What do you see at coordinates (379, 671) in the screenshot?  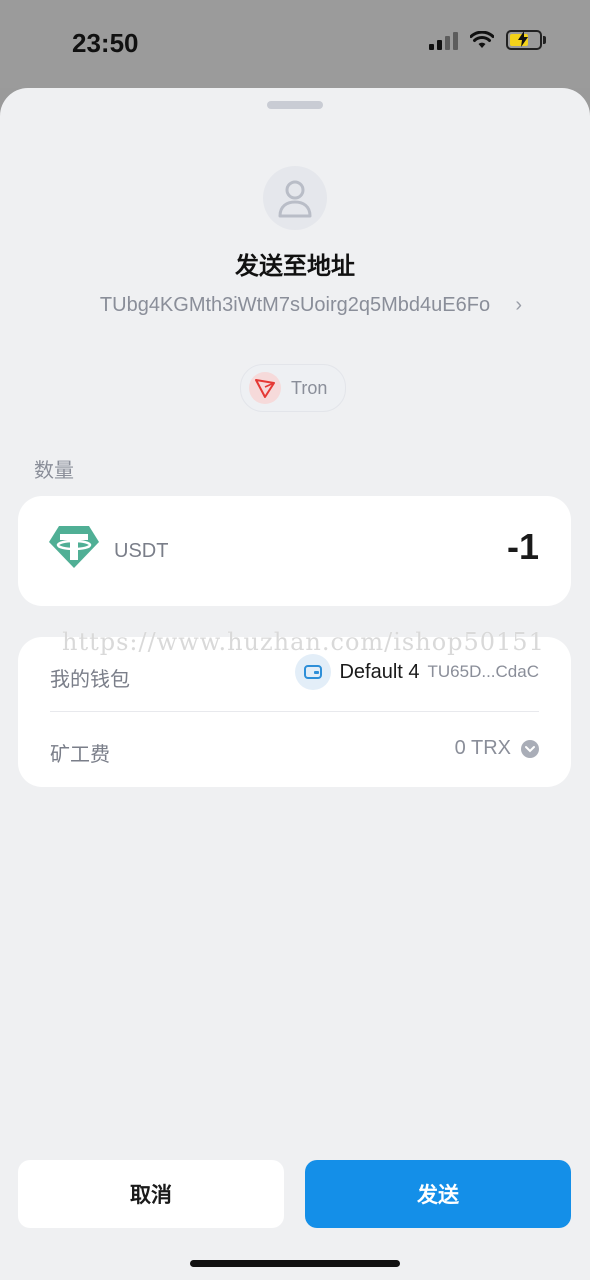 I see `wallet-name: Default 4` at bounding box center [379, 671].